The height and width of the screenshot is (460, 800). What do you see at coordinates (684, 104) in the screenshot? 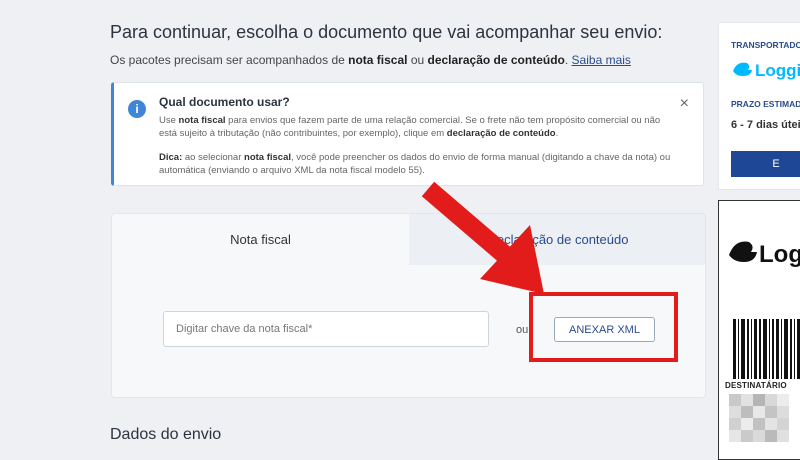
I see `close-icon: ×` at bounding box center [684, 104].